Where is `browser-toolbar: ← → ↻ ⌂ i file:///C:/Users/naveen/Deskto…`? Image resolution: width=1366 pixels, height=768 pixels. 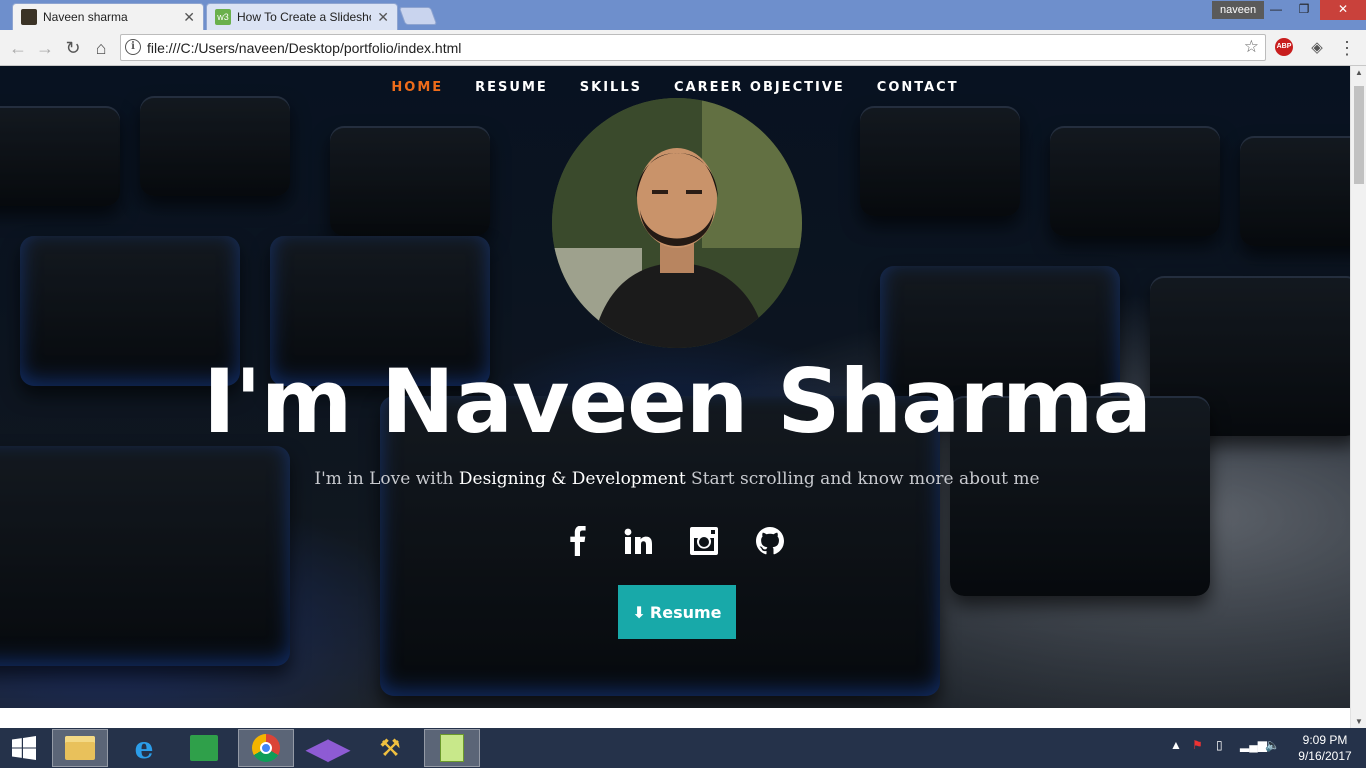
browser-toolbar: ← → ↻ ⌂ i file:///C:/Users/naveen/Deskto… is located at coordinates (683, 48).